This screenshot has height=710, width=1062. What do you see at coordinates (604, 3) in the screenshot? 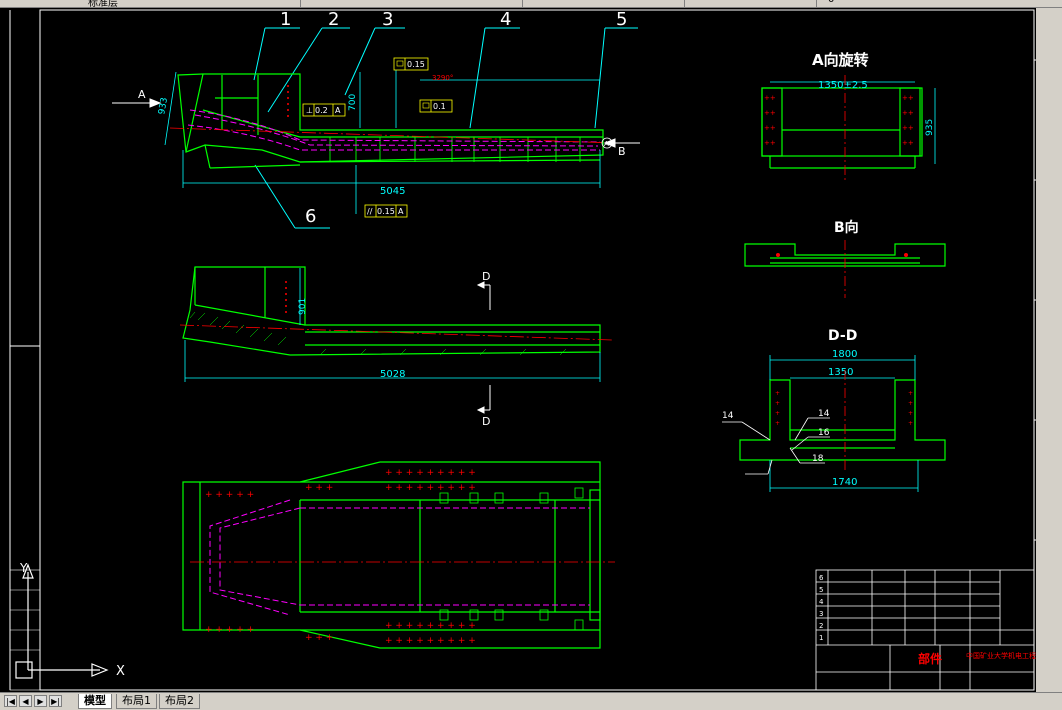
I see `lineweight-dropdown` at bounding box center [604, 3].